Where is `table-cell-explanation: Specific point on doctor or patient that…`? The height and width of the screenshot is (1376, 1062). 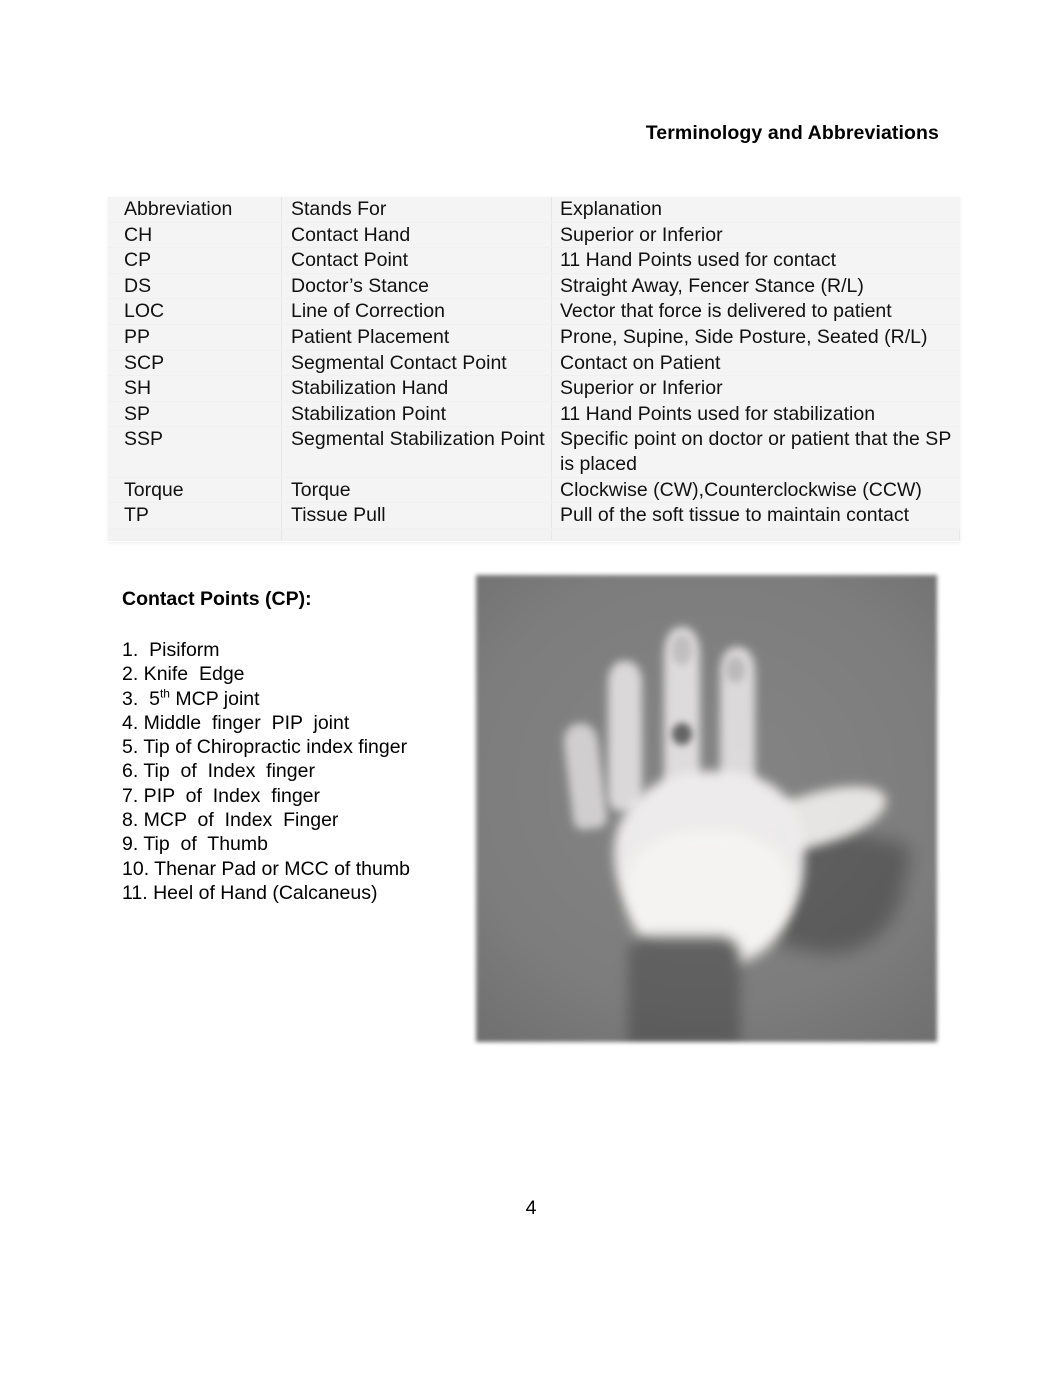
table-cell-explanation: Specific point on doctor or patient that… is located at coordinates (755, 452).